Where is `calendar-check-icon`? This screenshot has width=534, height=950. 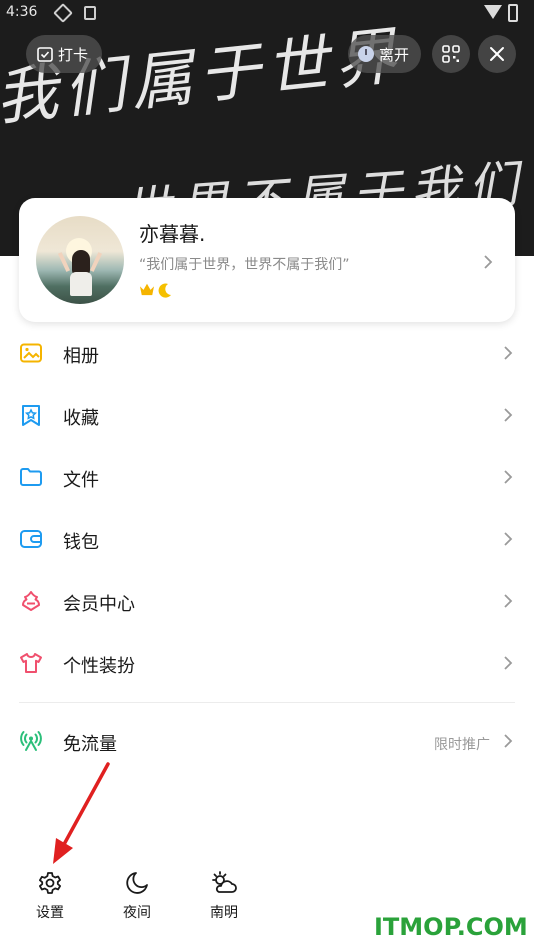 calendar-check-icon is located at coordinates (45, 54).